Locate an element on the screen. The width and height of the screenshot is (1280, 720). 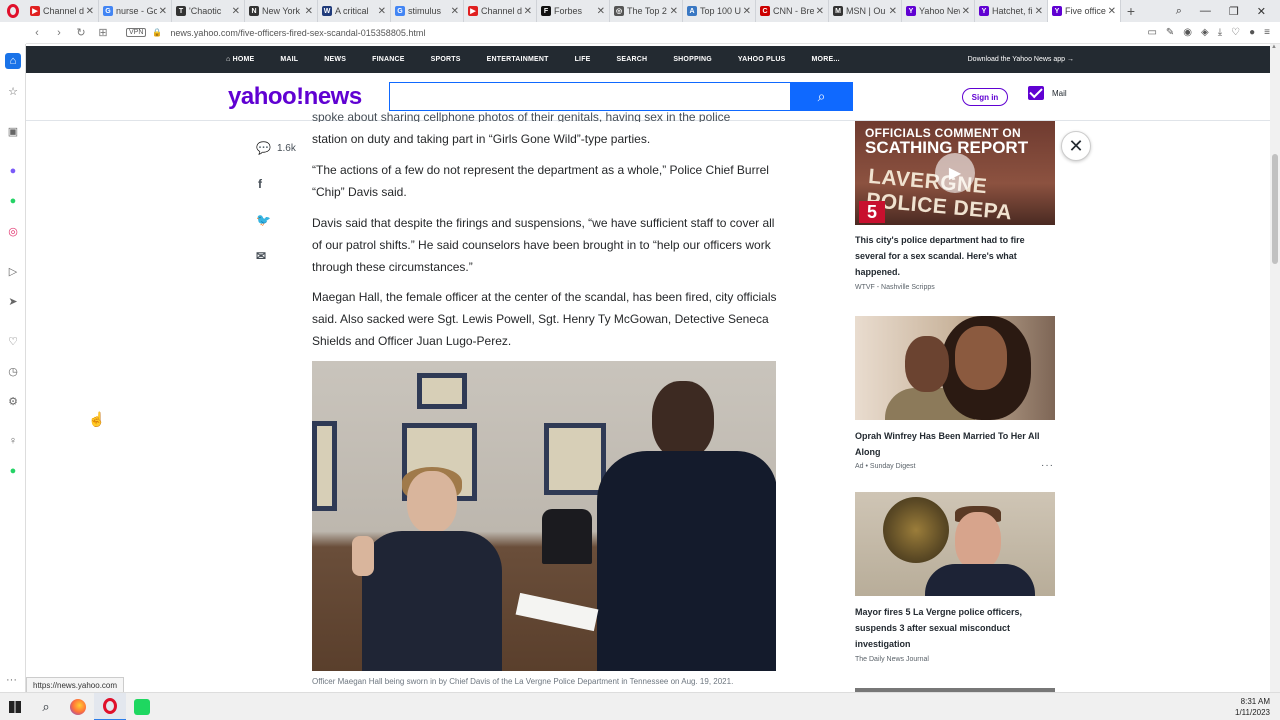
speed-dial-icon: ☆ is located at coordinates (13, 91).